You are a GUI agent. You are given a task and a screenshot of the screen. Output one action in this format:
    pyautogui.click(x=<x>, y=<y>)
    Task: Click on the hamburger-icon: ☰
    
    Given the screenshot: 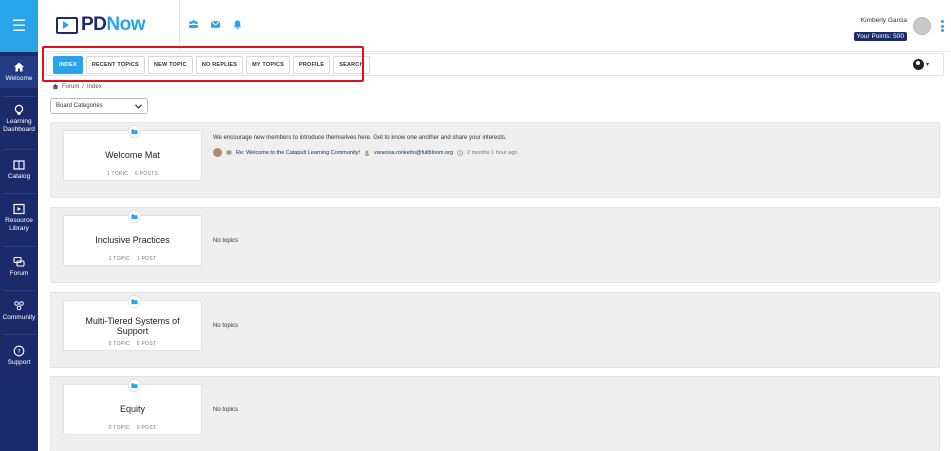 What is the action you would take?
    pyautogui.click(x=19, y=26)
    